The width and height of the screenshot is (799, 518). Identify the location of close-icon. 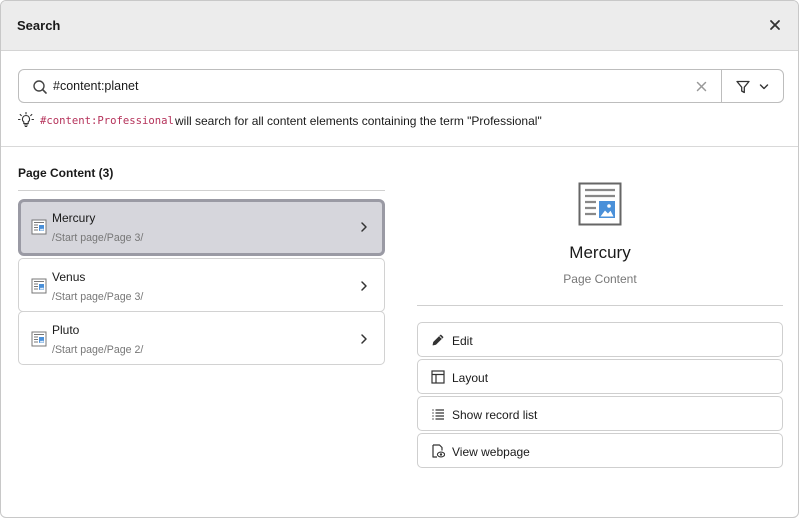
(775, 25).